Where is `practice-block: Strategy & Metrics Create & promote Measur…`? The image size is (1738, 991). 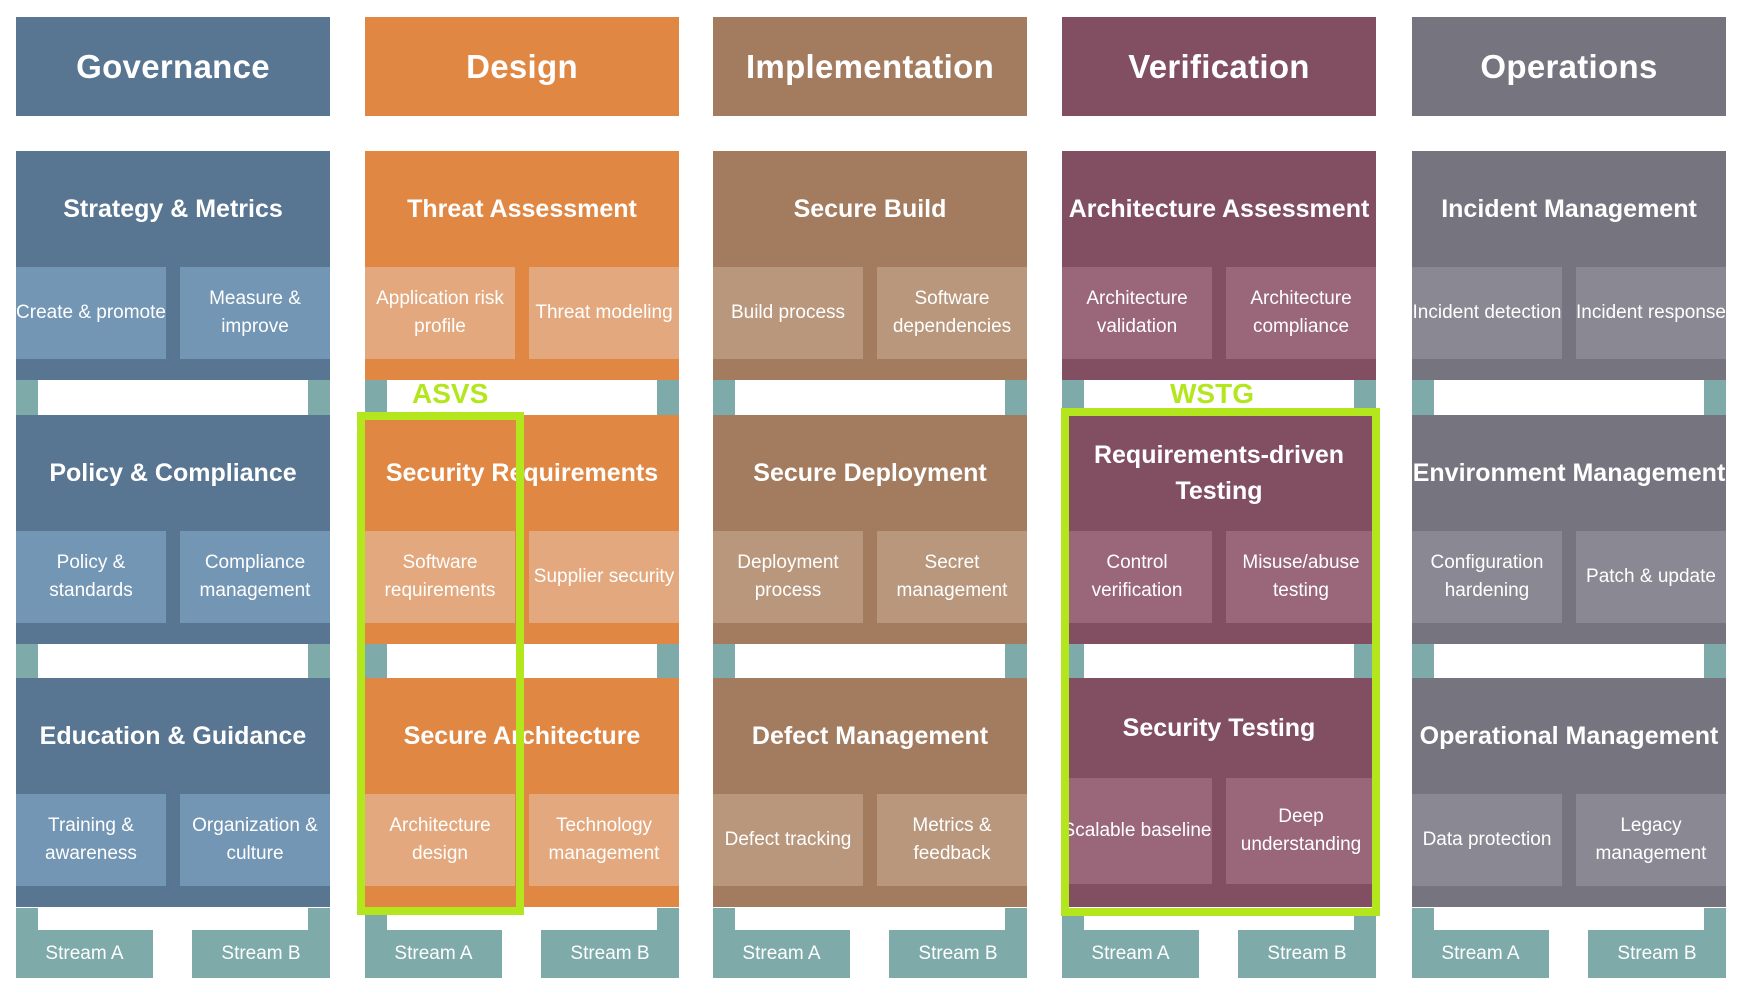 practice-block: Strategy & Metrics Create & promote Measur… is located at coordinates (173, 265).